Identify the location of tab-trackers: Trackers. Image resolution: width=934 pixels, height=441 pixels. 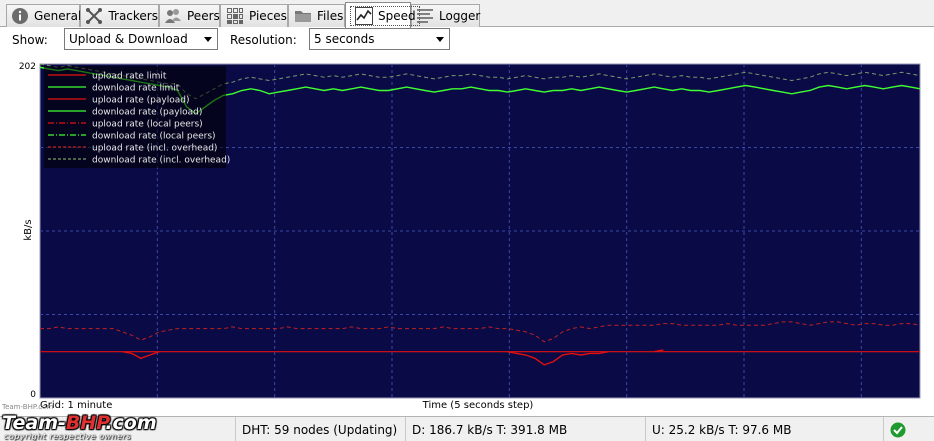
(119, 15).